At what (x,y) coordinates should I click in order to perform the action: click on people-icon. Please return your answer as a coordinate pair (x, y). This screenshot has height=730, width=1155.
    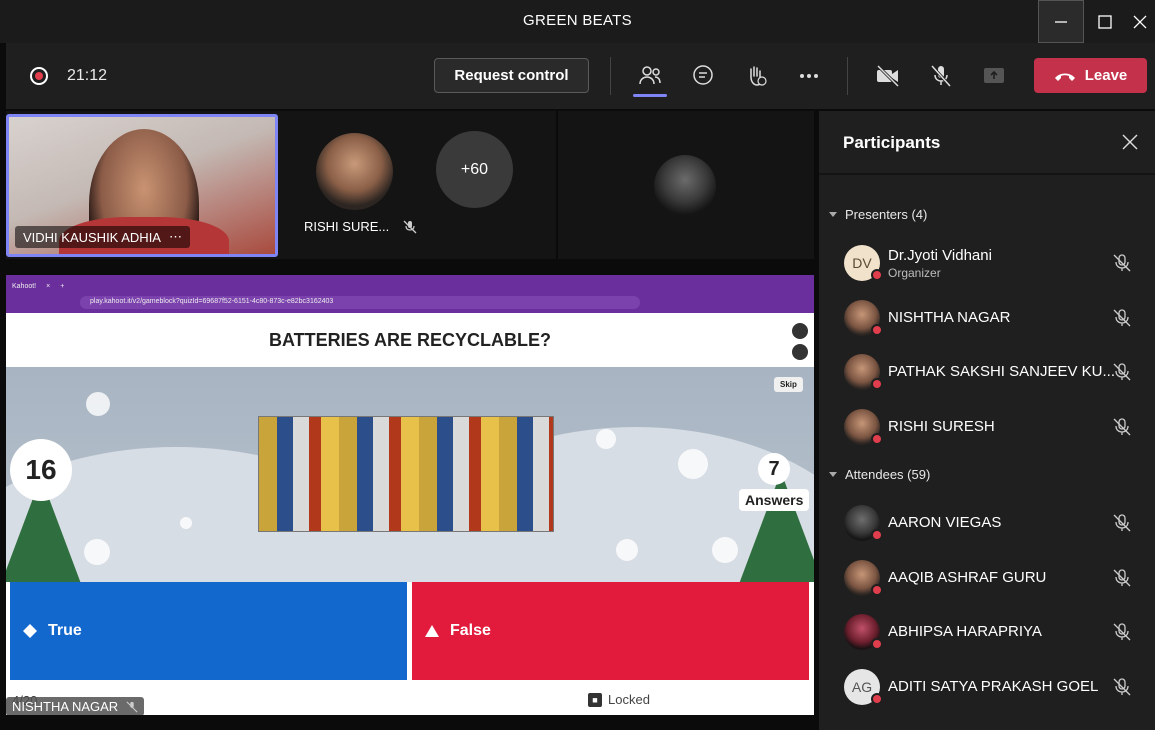
    Looking at the image, I should click on (650, 75).